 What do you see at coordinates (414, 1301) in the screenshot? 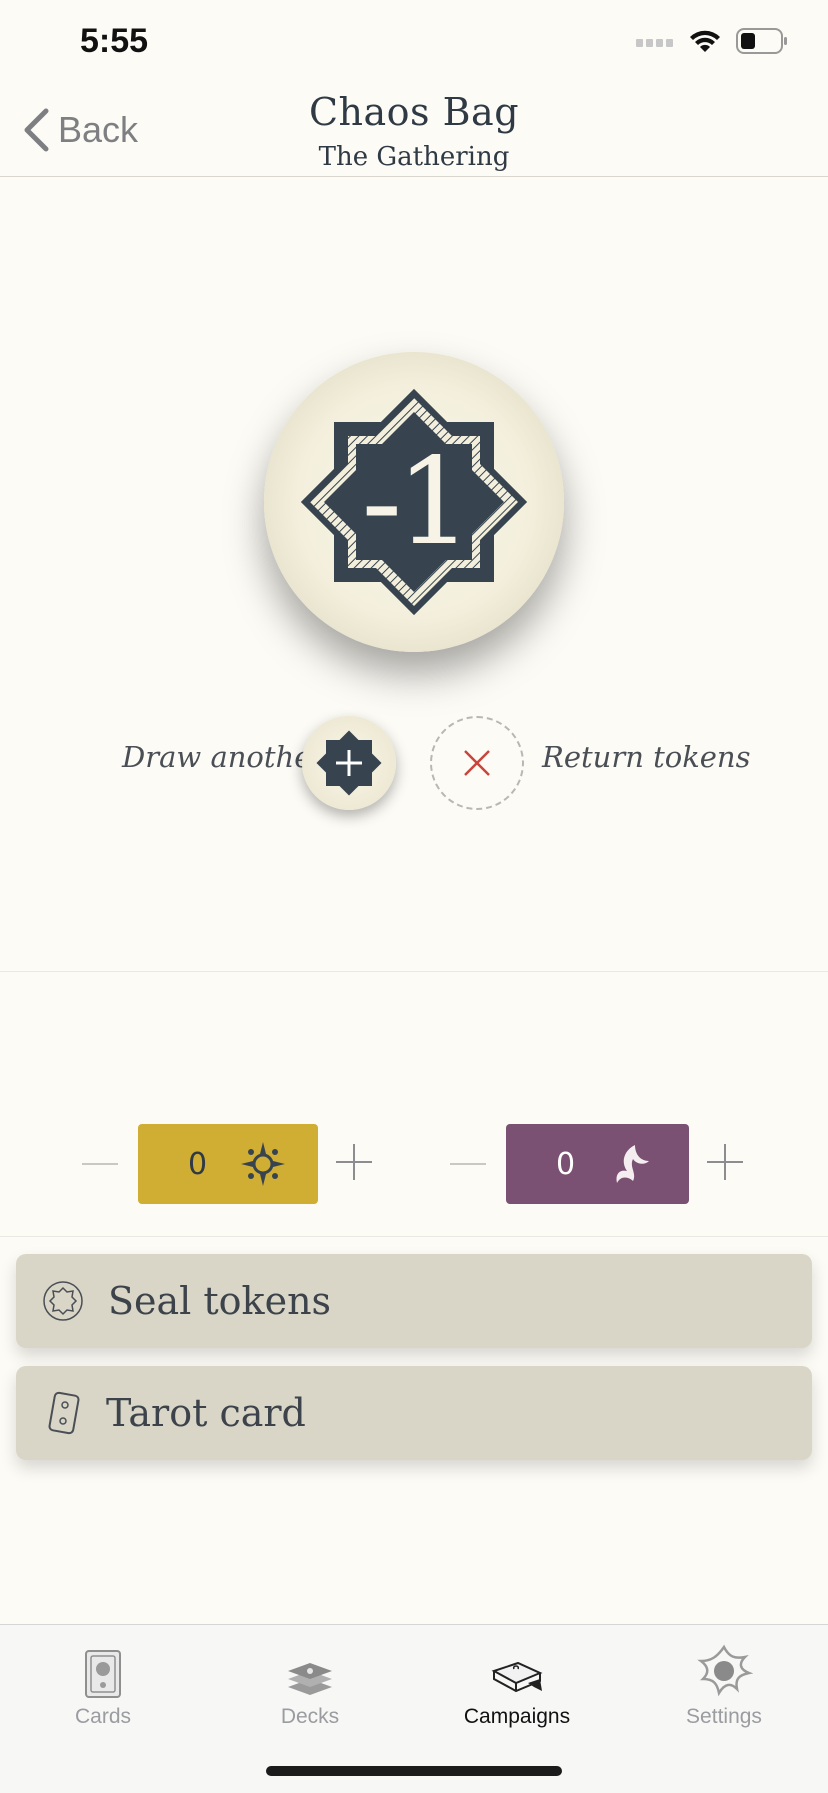
I see `seal-tokens-button: Seal tokens` at bounding box center [414, 1301].